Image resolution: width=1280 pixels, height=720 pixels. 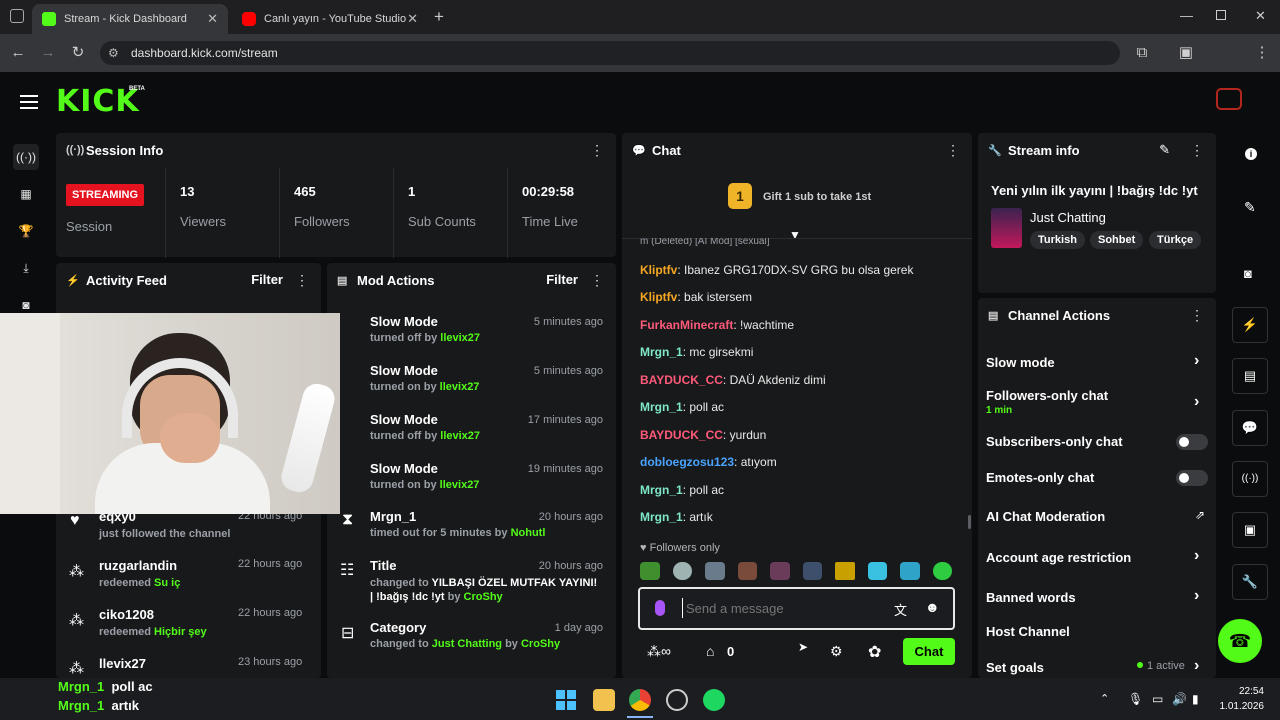 What do you see at coordinates (566, 700) in the screenshot?
I see `windows-start-icon` at bounding box center [566, 700].